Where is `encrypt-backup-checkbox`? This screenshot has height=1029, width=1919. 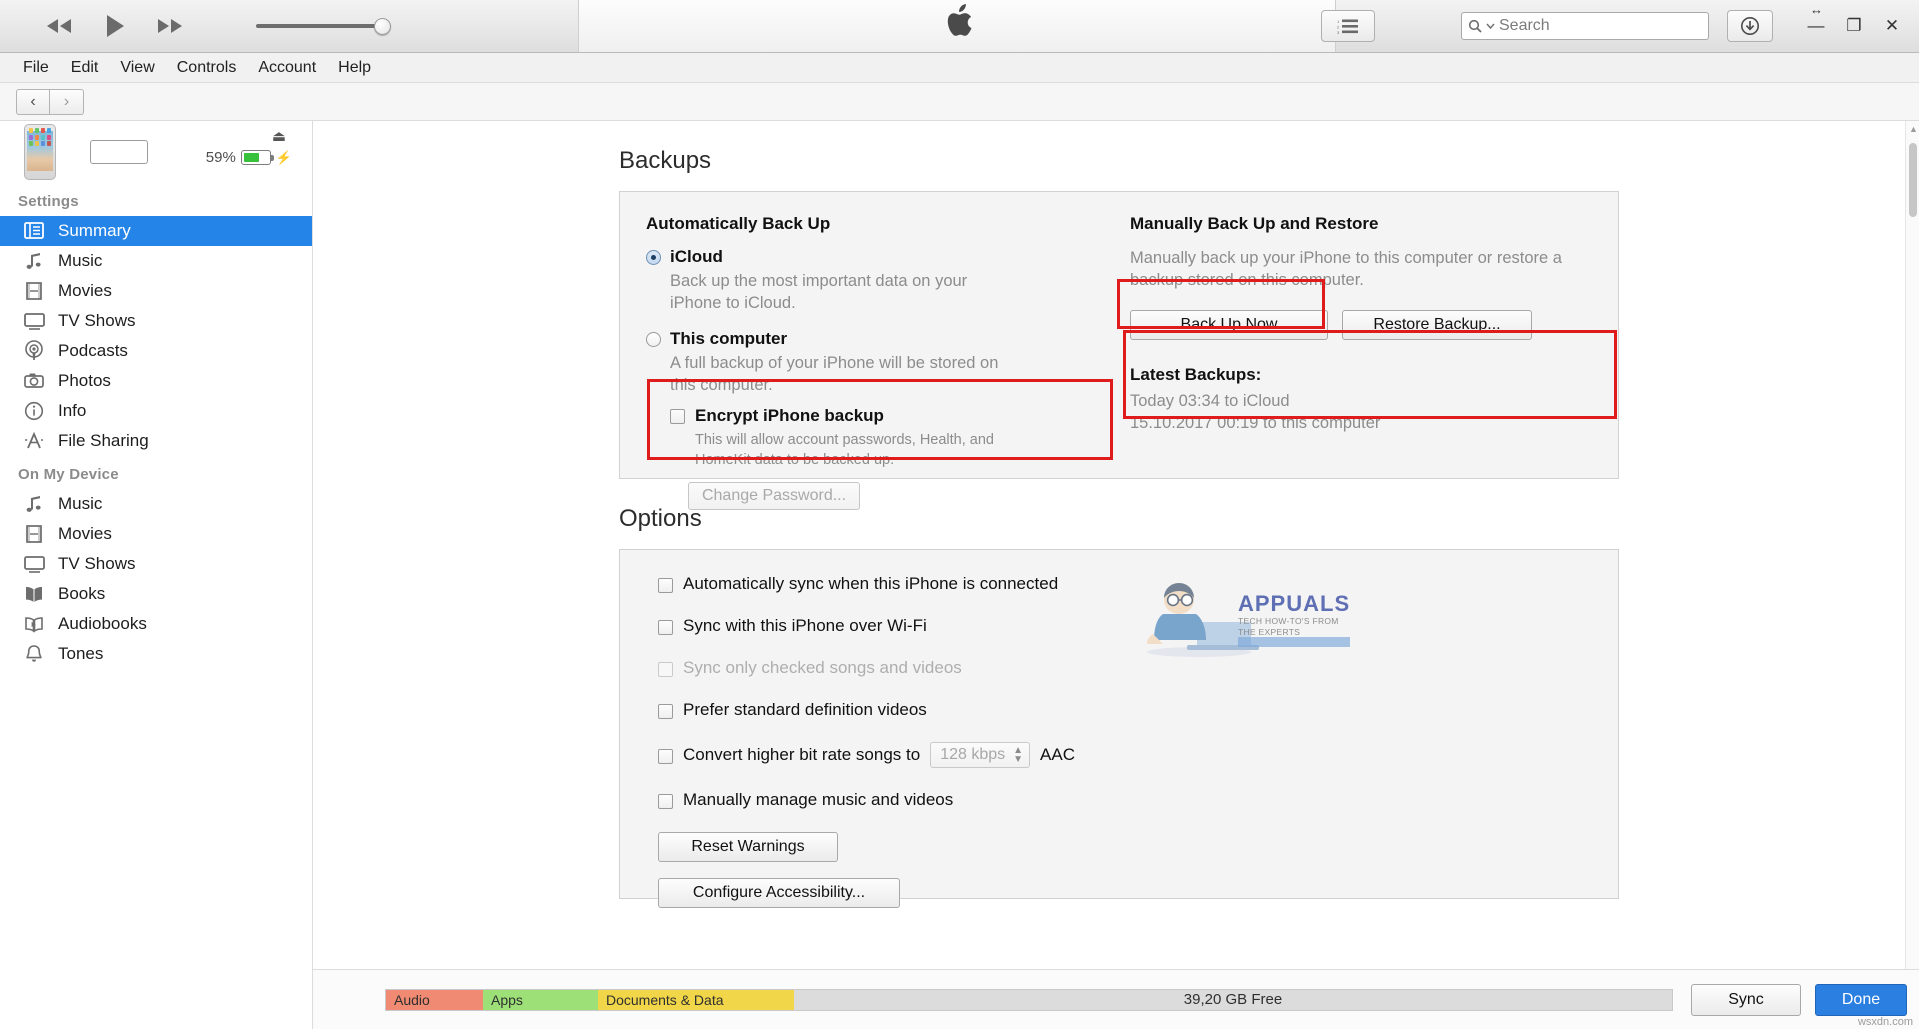
encrypt-backup-checkbox is located at coordinates (677, 417).